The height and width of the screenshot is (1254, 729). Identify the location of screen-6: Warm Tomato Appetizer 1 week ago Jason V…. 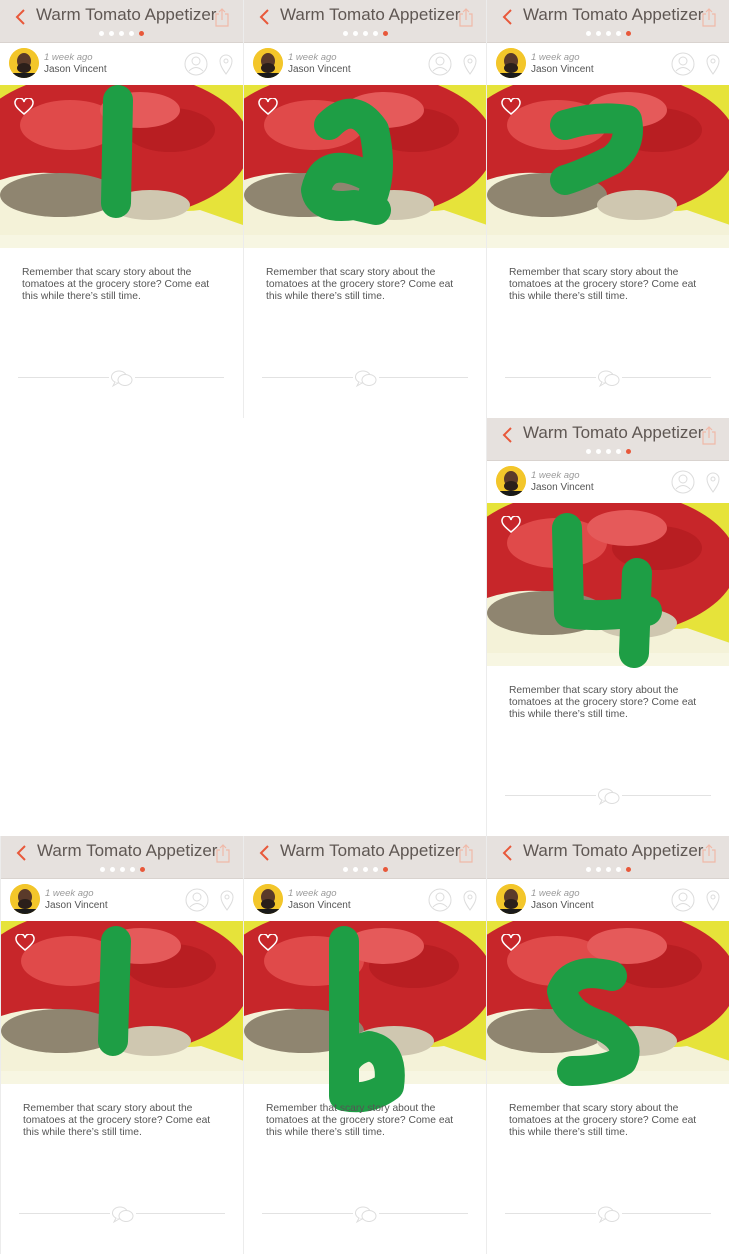
(364, 1045).